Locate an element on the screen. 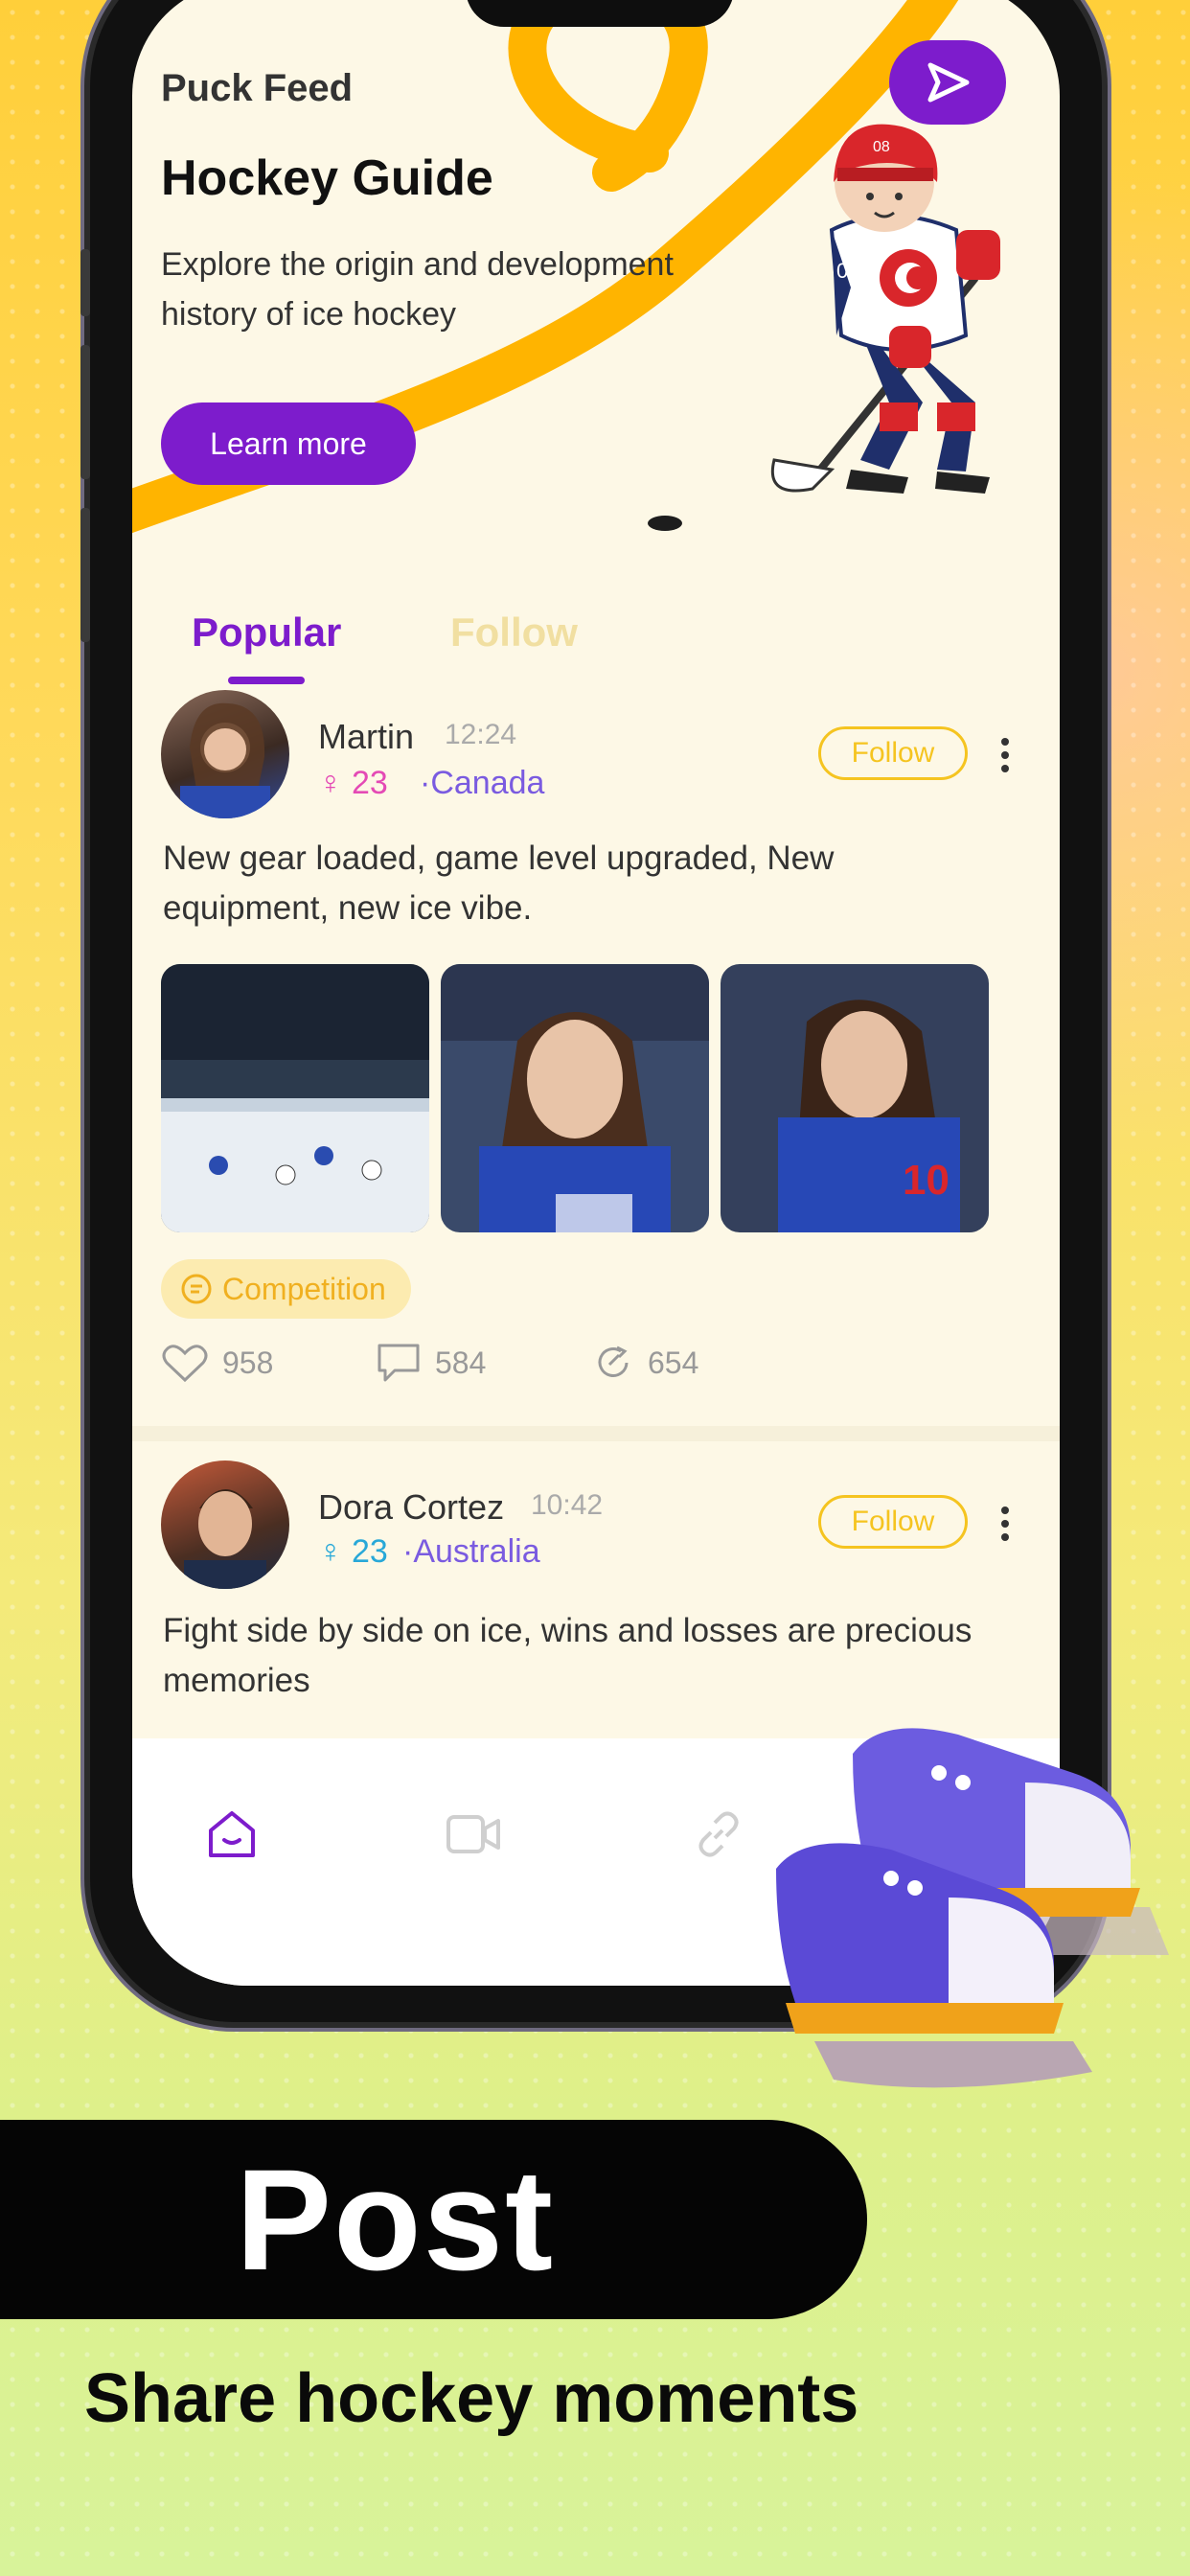  female-icon: ♀ is located at coordinates (331, 783).